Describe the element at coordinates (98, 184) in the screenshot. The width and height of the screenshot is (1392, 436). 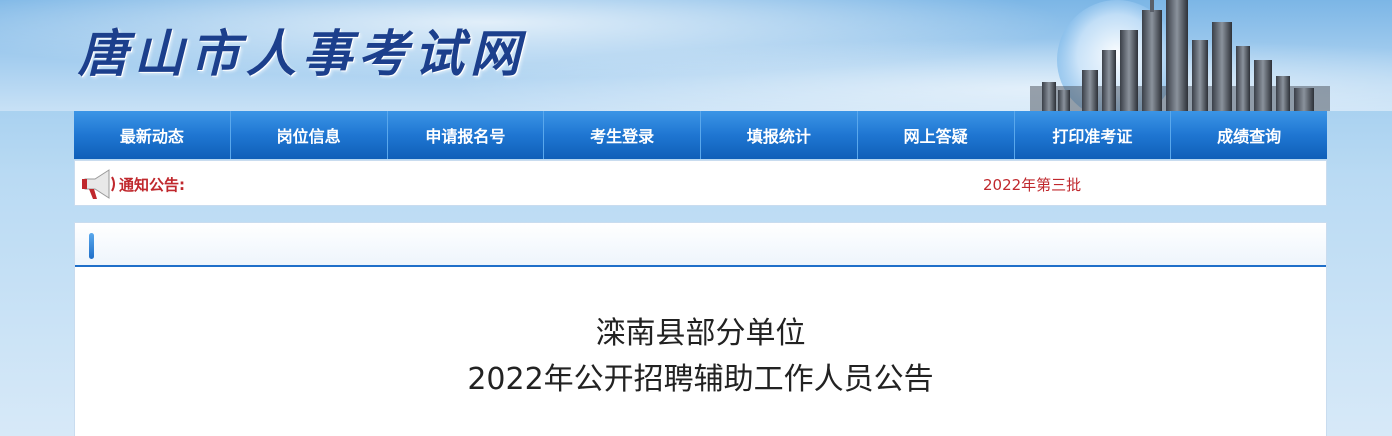
I see `megaphone-icon` at that location.